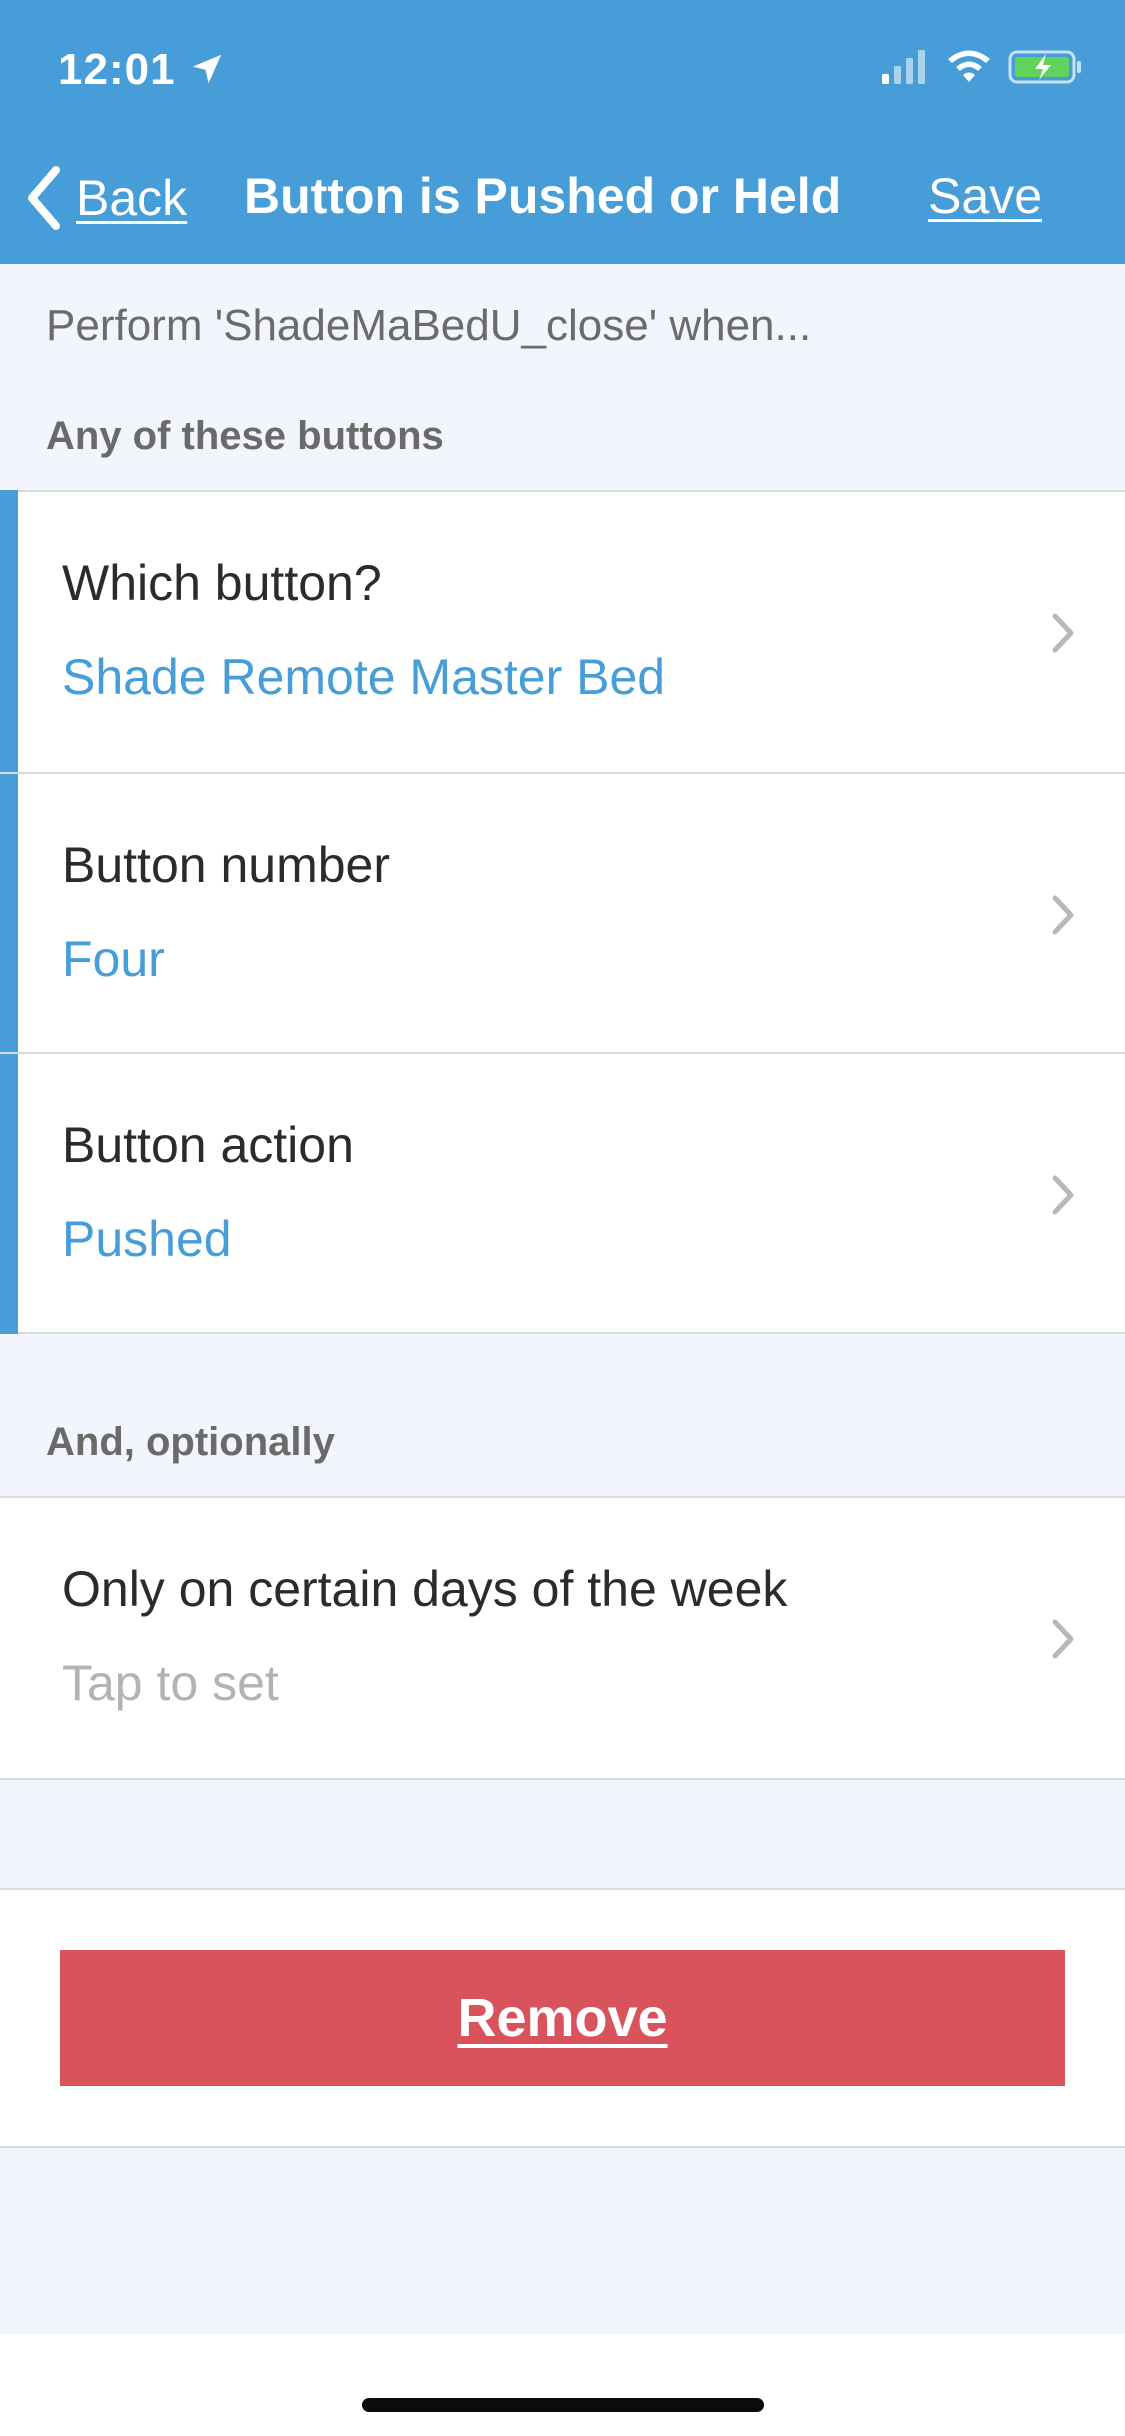 The width and height of the screenshot is (1125, 2436). Describe the element at coordinates (113, 959) in the screenshot. I see `row-value: Four` at that location.